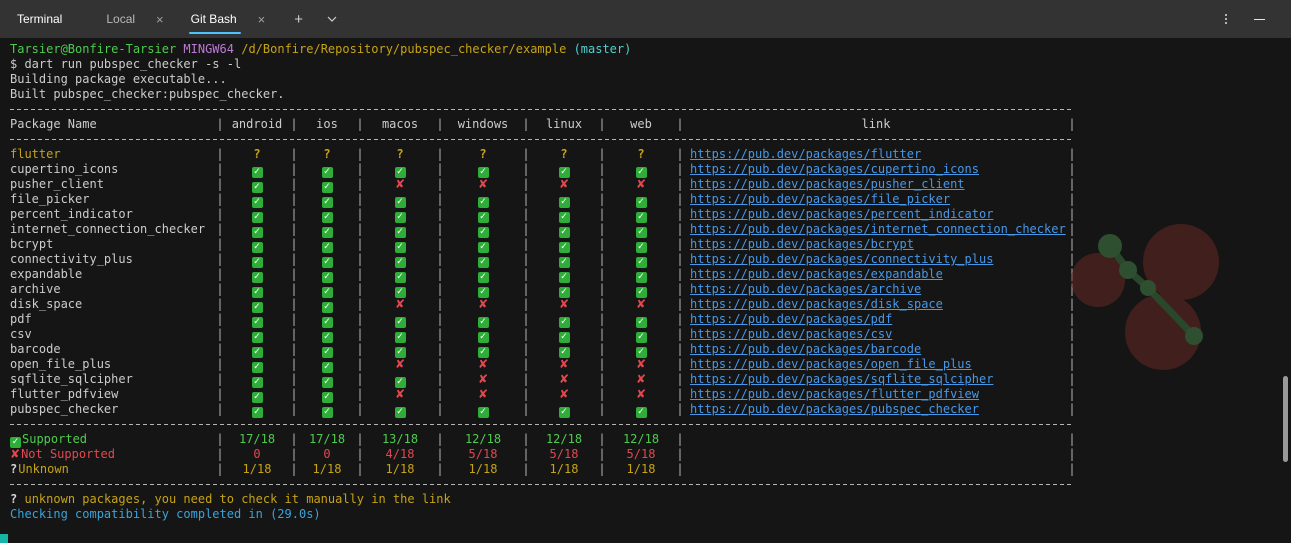  What do you see at coordinates (327, 154) in the screenshot?
I see `platform-cell: ?` at bounding box center [327, 154].